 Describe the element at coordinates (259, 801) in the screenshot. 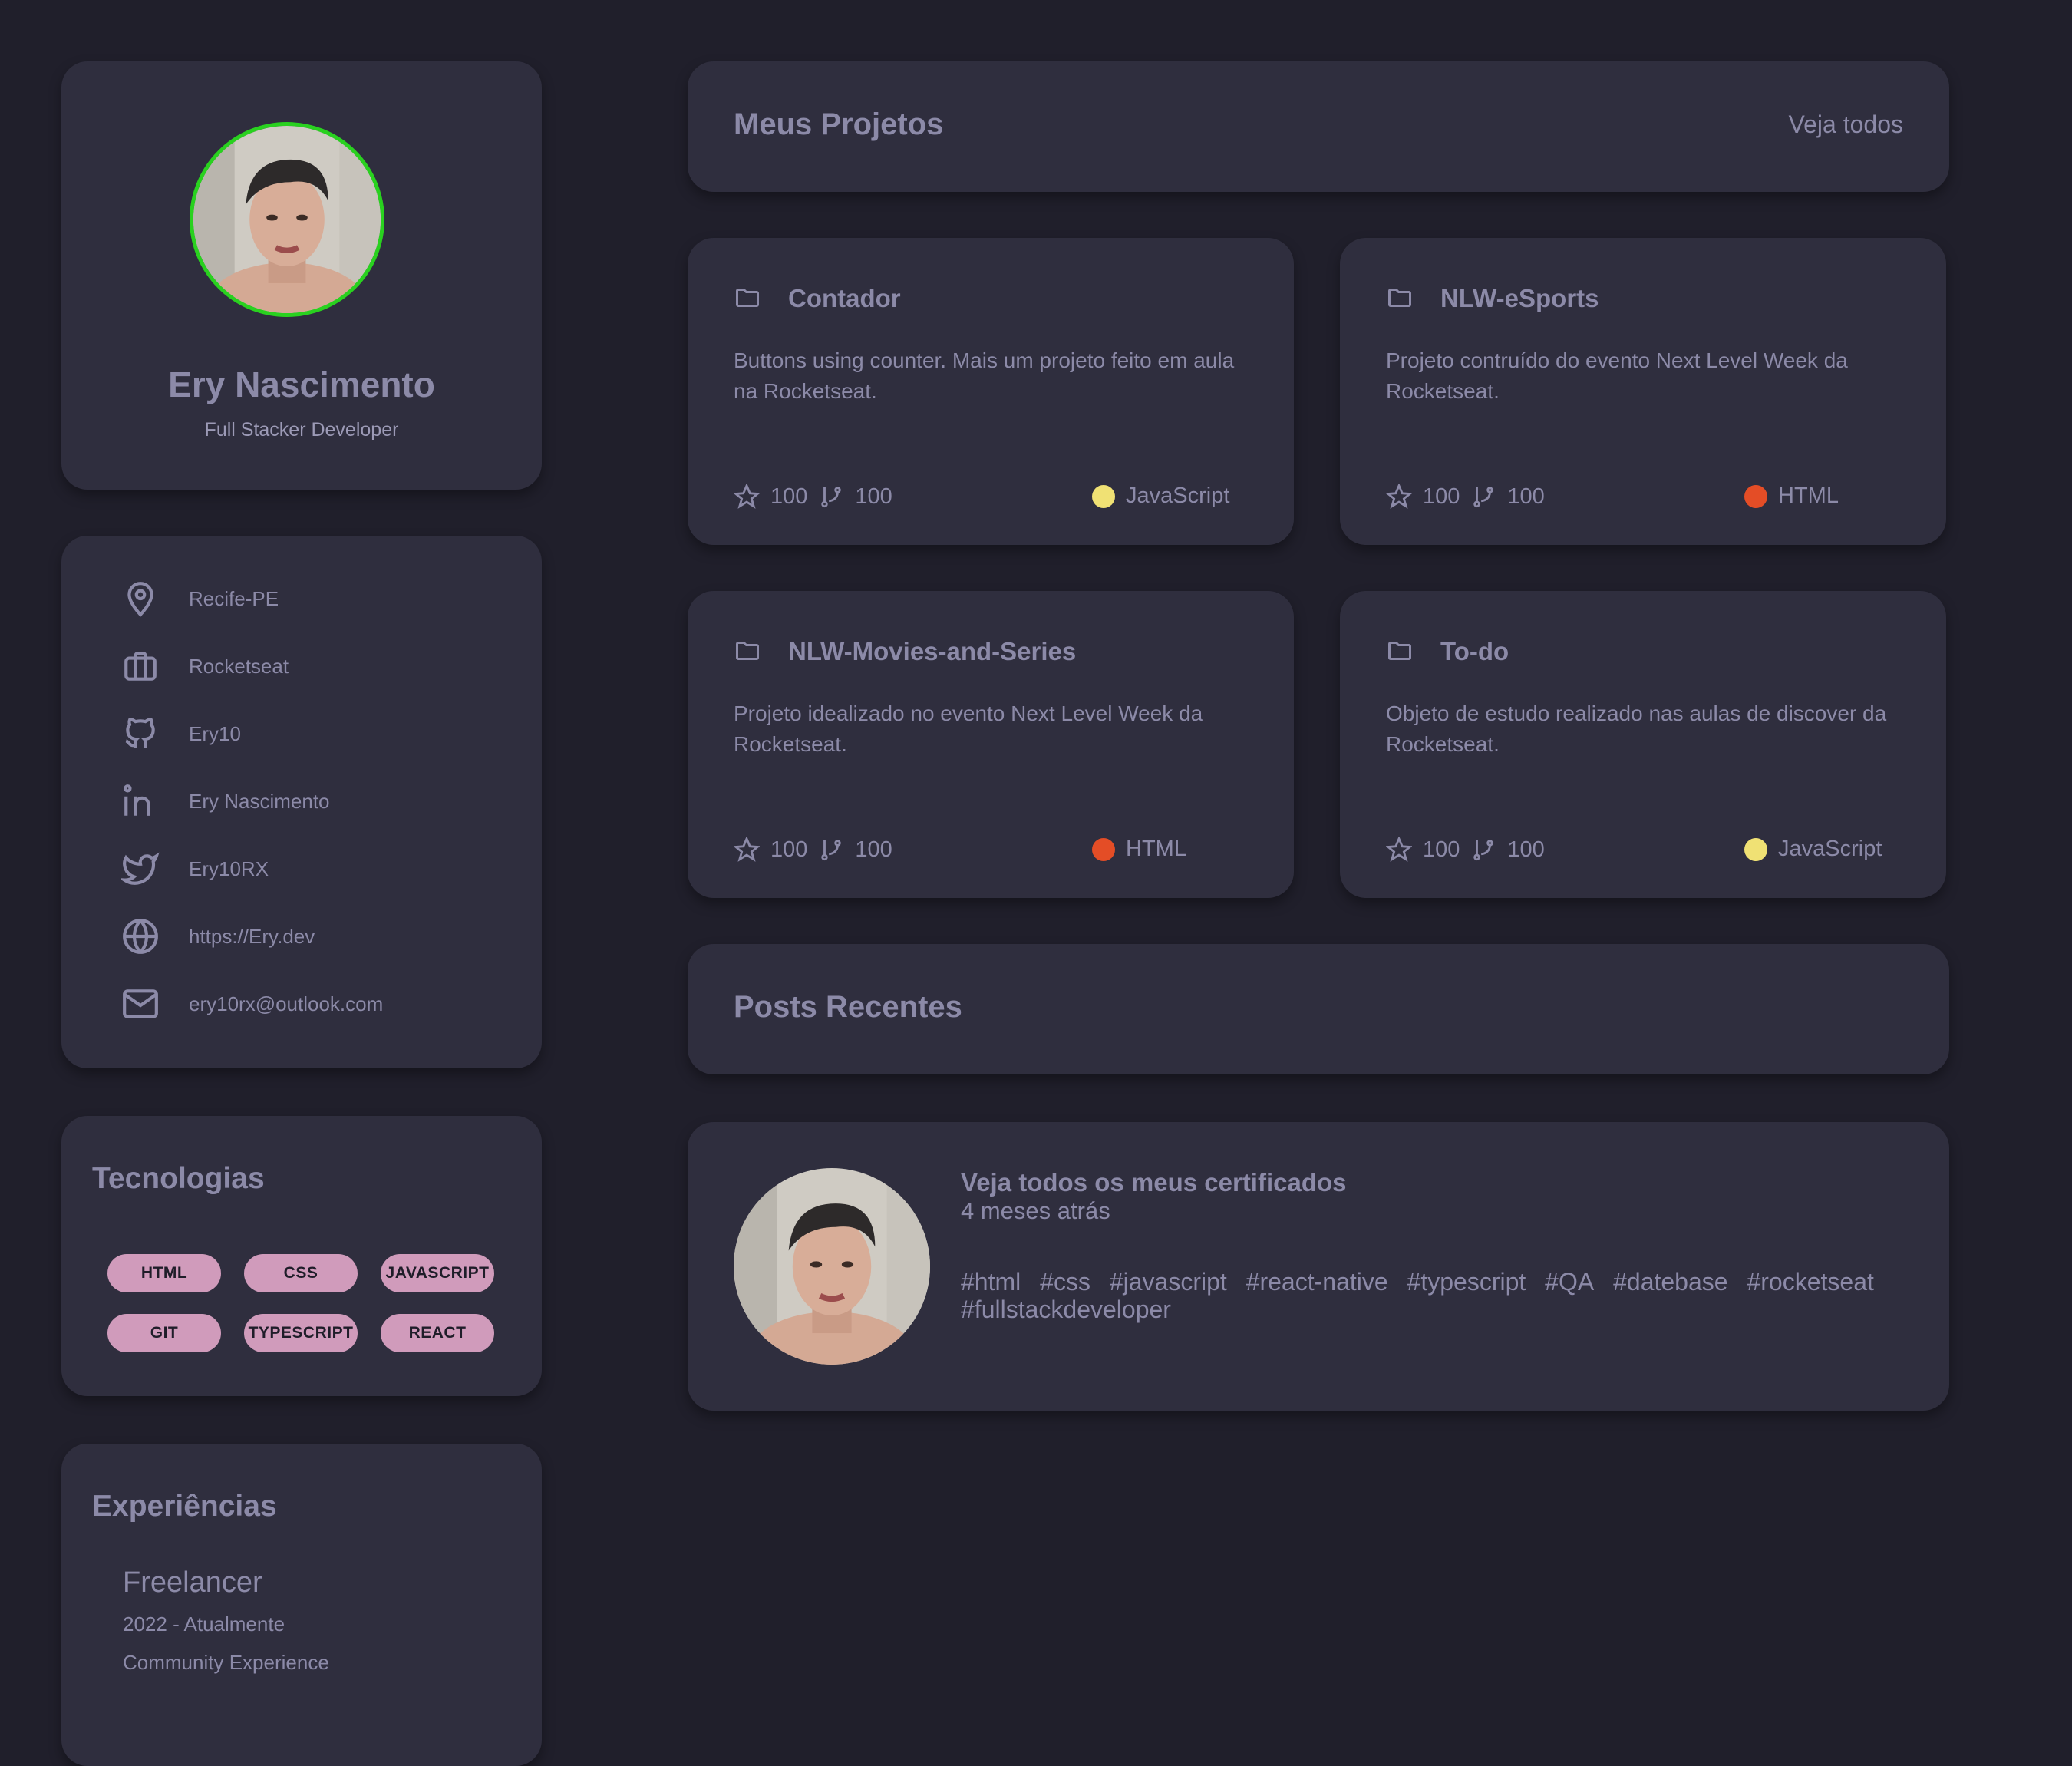

I see `contact-label: Ery Nascimento` at that location.